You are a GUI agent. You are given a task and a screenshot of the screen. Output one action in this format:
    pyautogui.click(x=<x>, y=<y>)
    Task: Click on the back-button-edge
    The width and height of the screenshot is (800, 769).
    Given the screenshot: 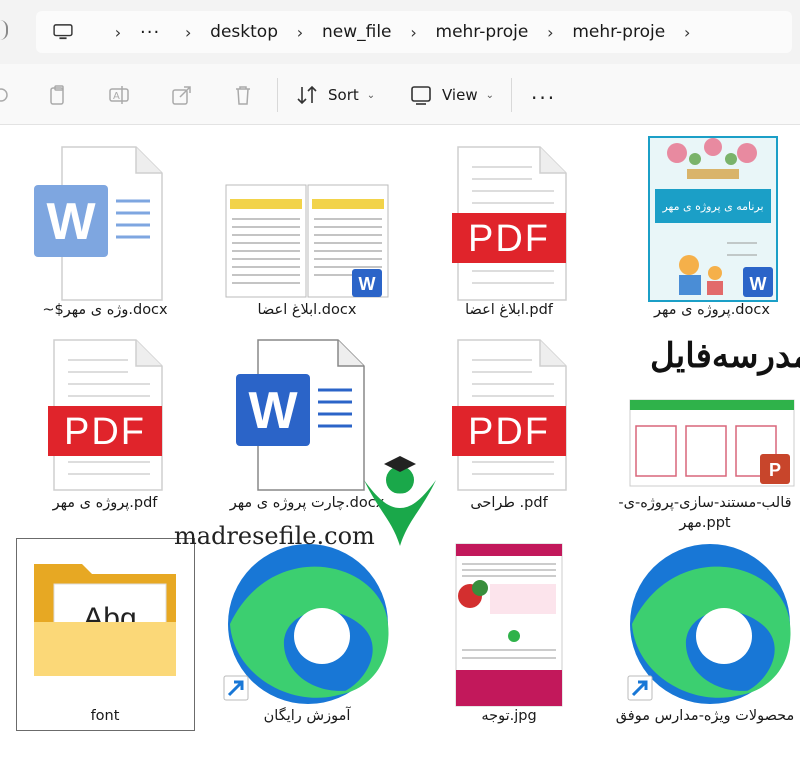 What is the action you would take?
    pyautogui.click(x=4, y=30)
    